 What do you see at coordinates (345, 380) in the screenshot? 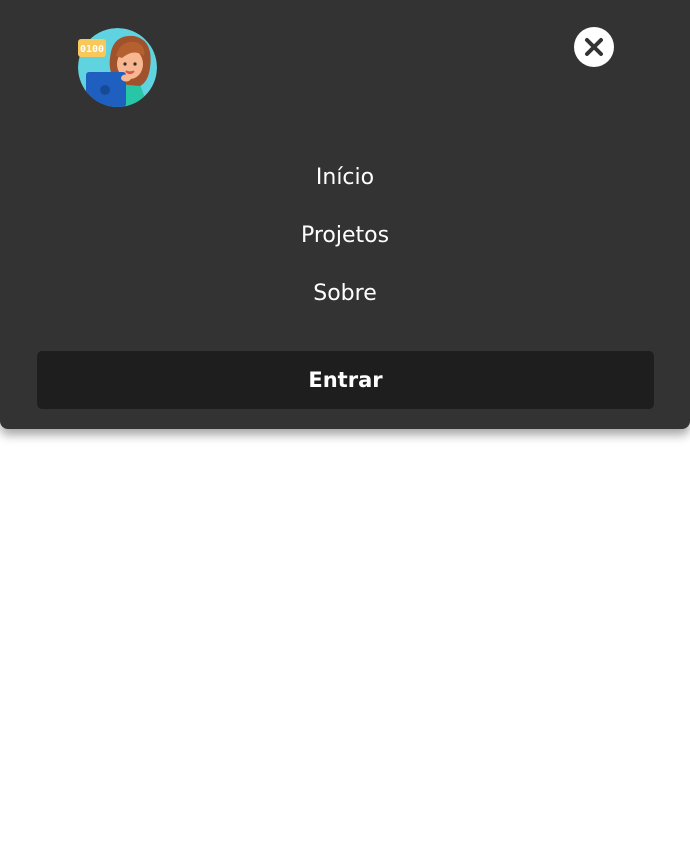
I see `login-button: Entrar` at bounding box center [345, 380].